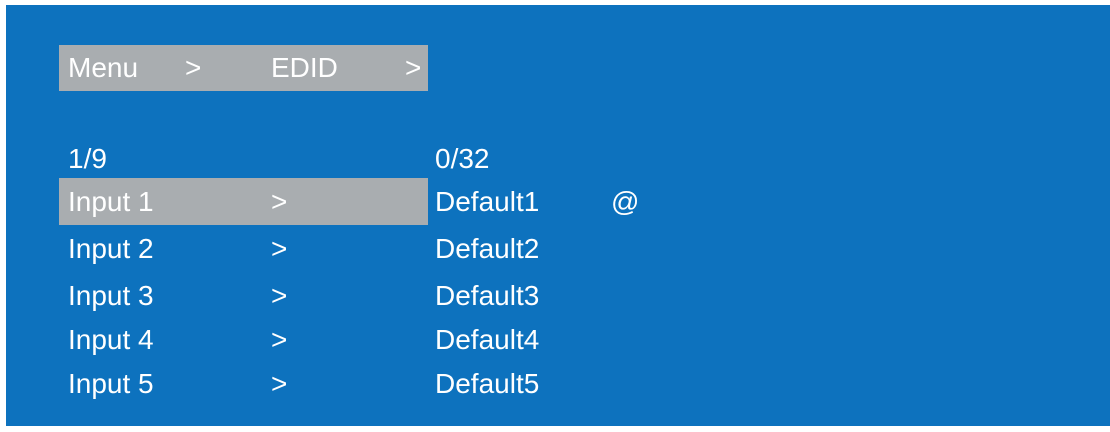 Image resolution: width=1110 pixels, height=432 pixels. I want to click on list-item-input-1: Input 1 > Default1 @, so click(349, 201).